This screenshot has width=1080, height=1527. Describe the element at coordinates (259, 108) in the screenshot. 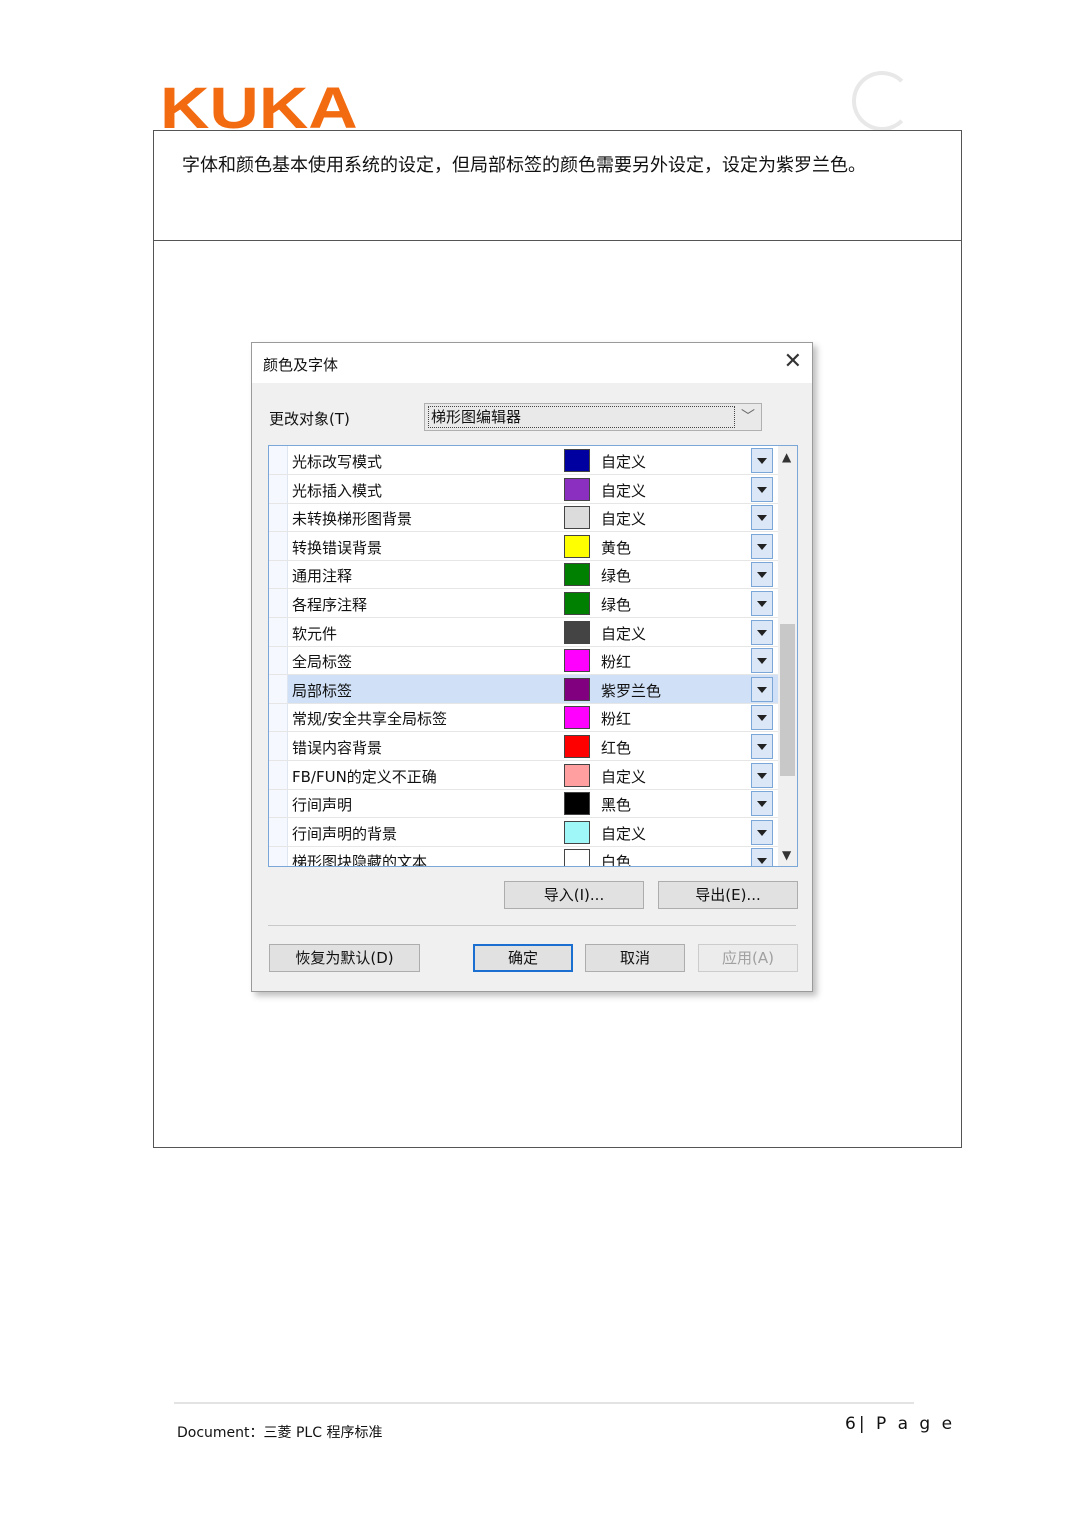

I see `kuka-logo: KUKA` at that location.